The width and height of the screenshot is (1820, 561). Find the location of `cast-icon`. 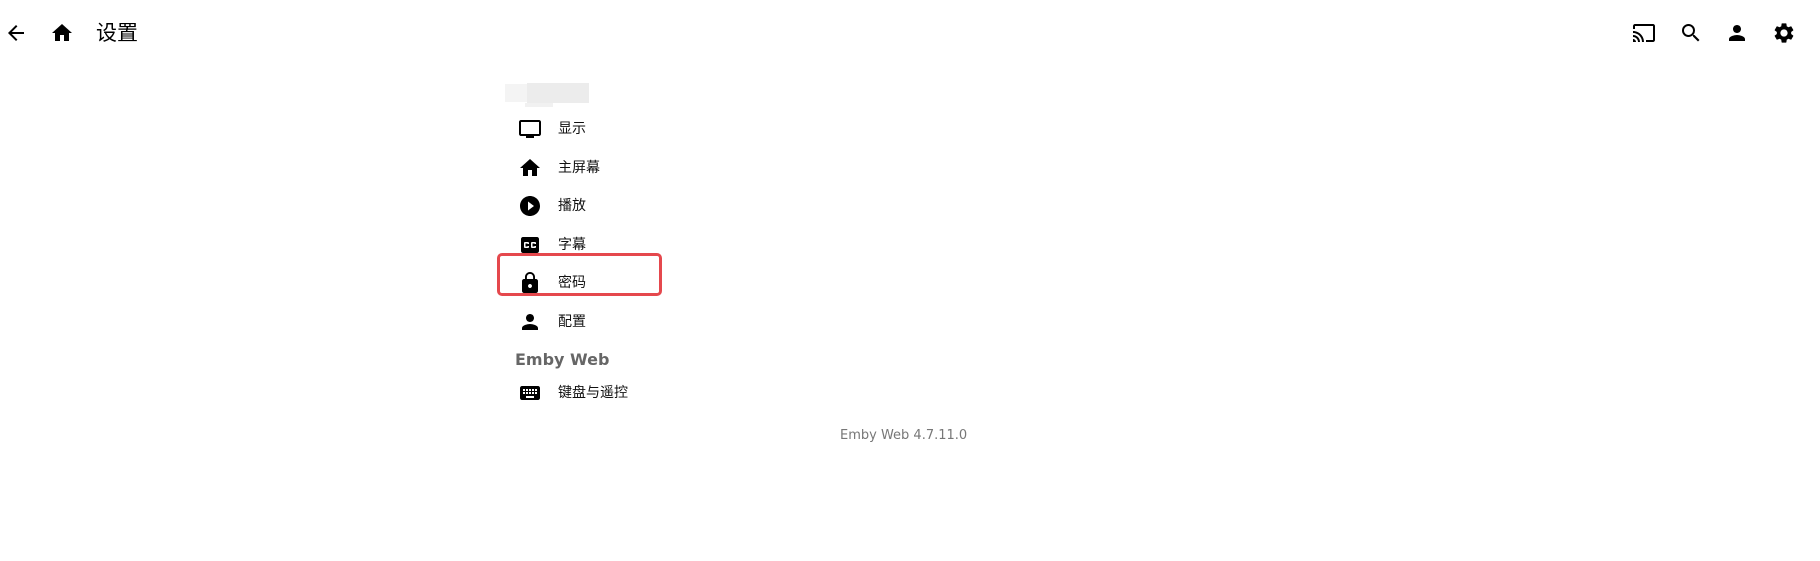

cast-icon is located at coordinates (1644, 33).